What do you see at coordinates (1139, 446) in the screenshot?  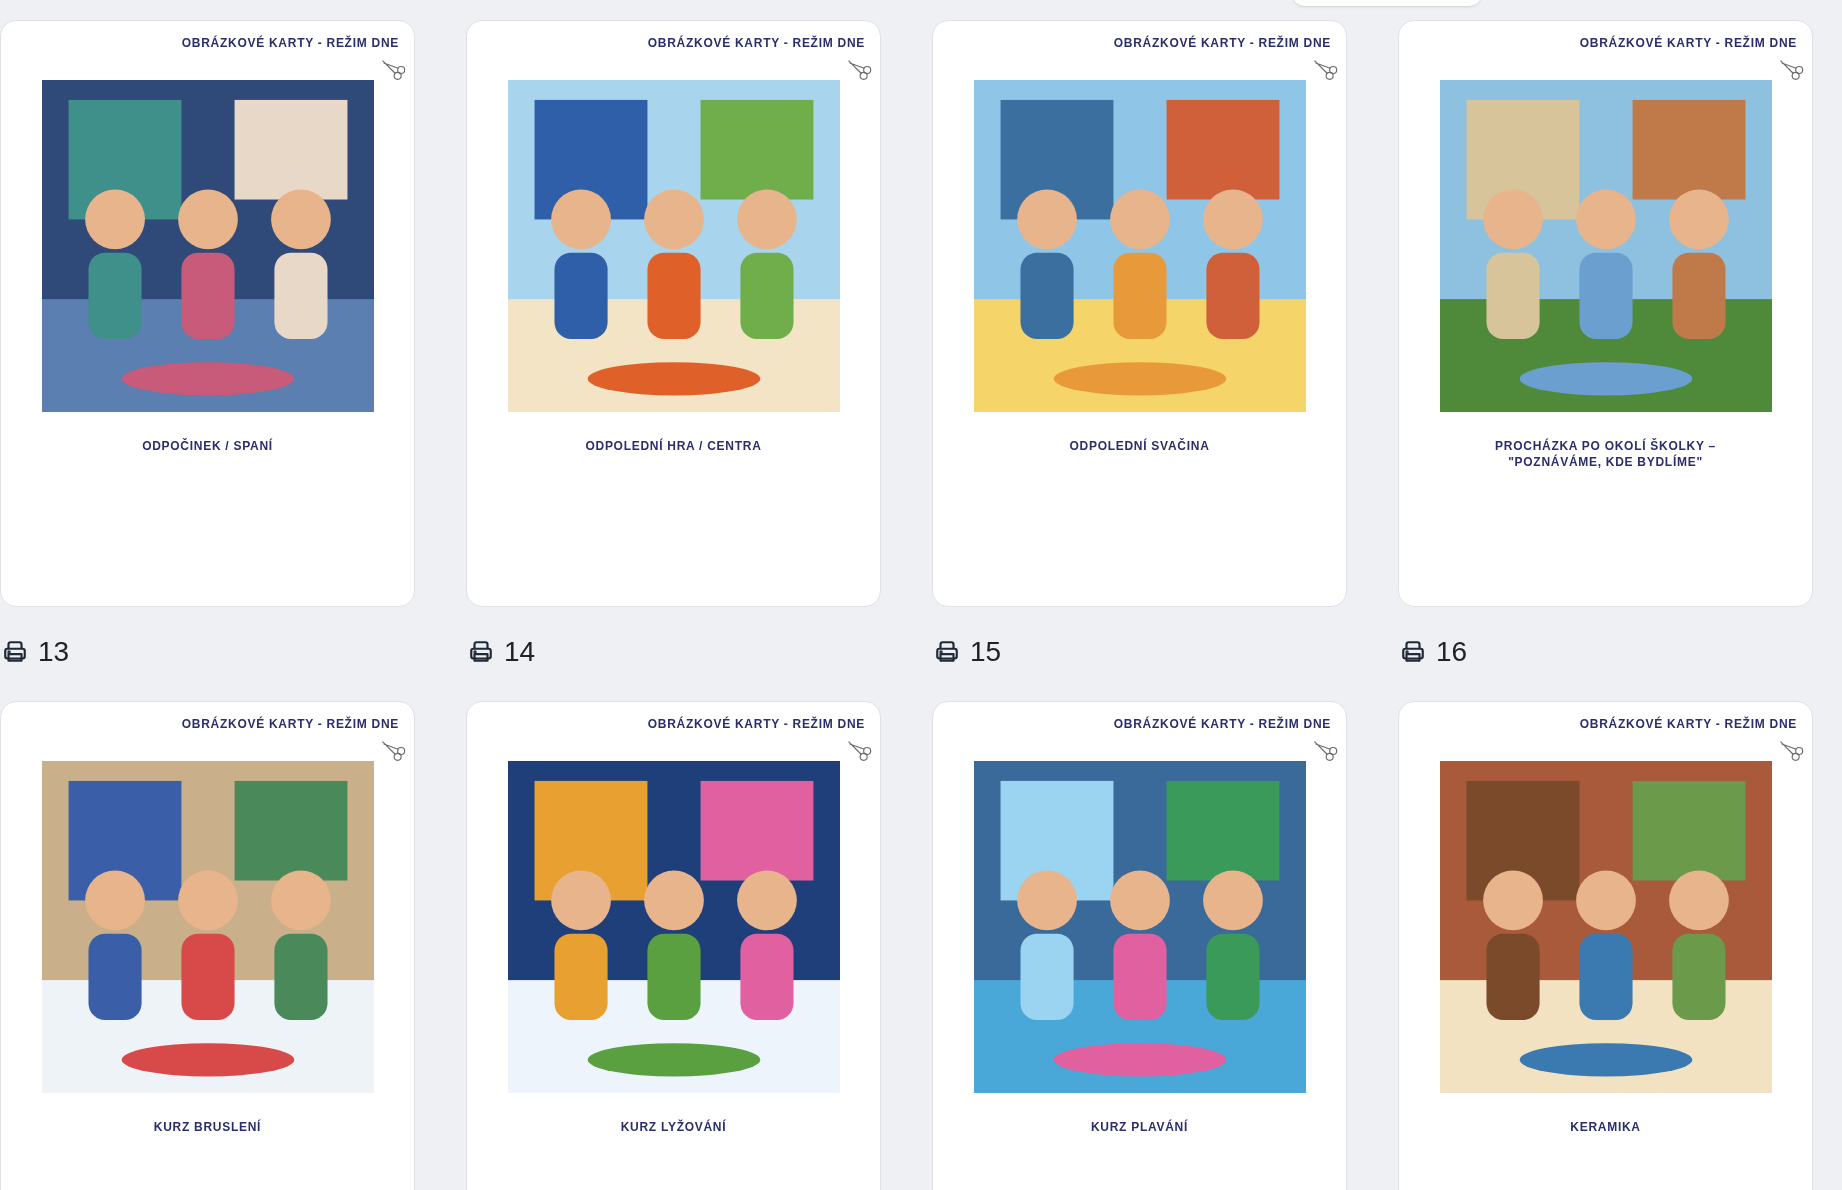 I see `card-title: ODPOLEDNÍ SVAČINA` at bounding box center [1139, 446].